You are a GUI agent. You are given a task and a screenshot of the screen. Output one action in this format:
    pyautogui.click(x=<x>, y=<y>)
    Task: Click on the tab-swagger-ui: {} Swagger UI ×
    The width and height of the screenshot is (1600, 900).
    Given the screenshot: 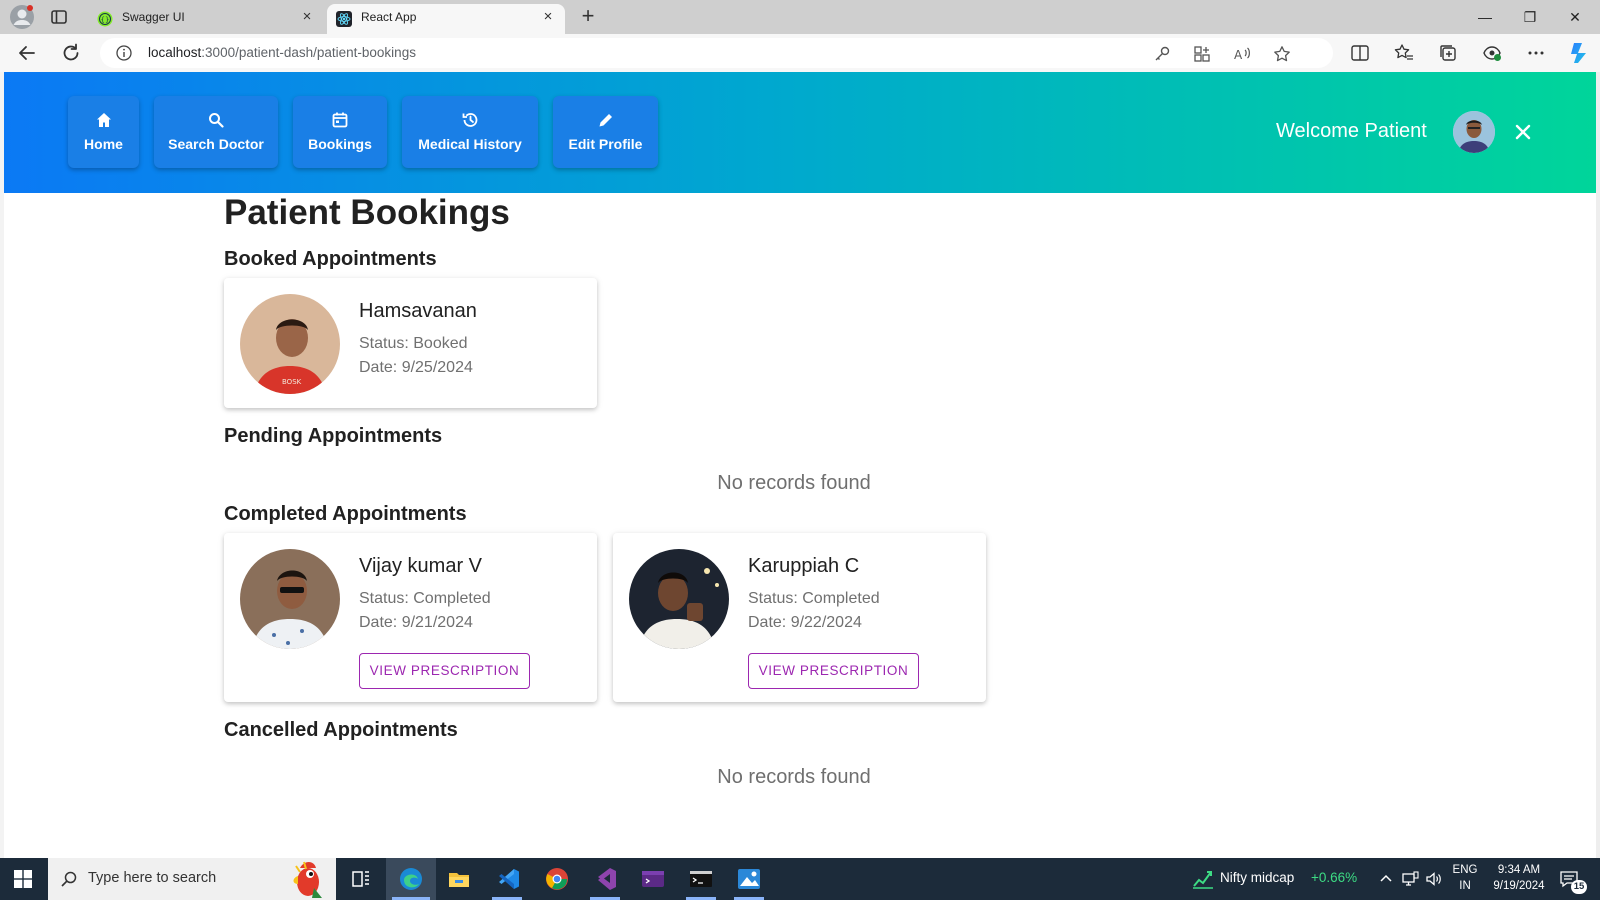 What is the action you would take?
    pyautogui.click(x=206, y=19)
    